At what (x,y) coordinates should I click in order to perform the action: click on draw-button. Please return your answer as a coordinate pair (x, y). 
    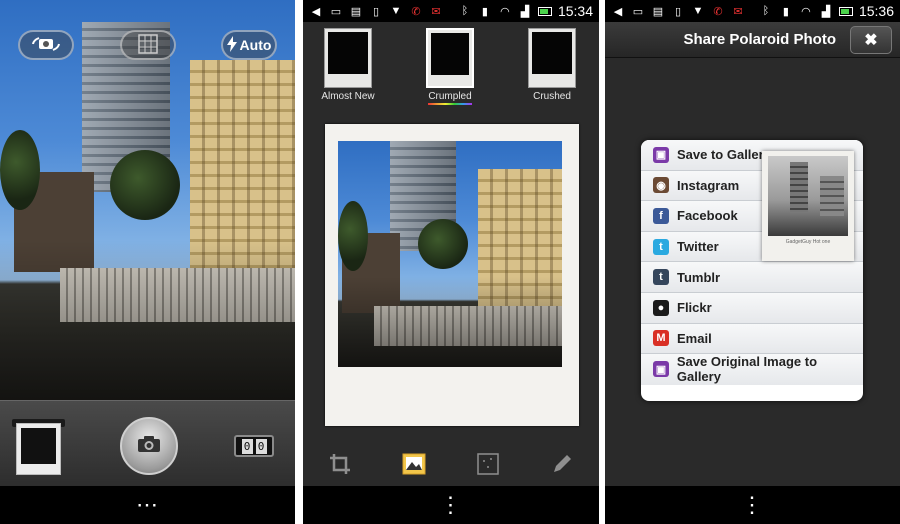
    Looking at the image, I should click on (562, 466).